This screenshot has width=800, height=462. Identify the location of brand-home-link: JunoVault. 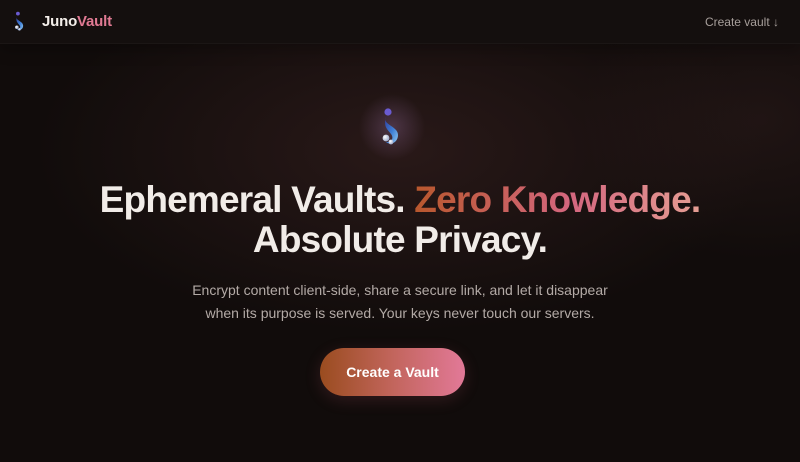
(61, 22).